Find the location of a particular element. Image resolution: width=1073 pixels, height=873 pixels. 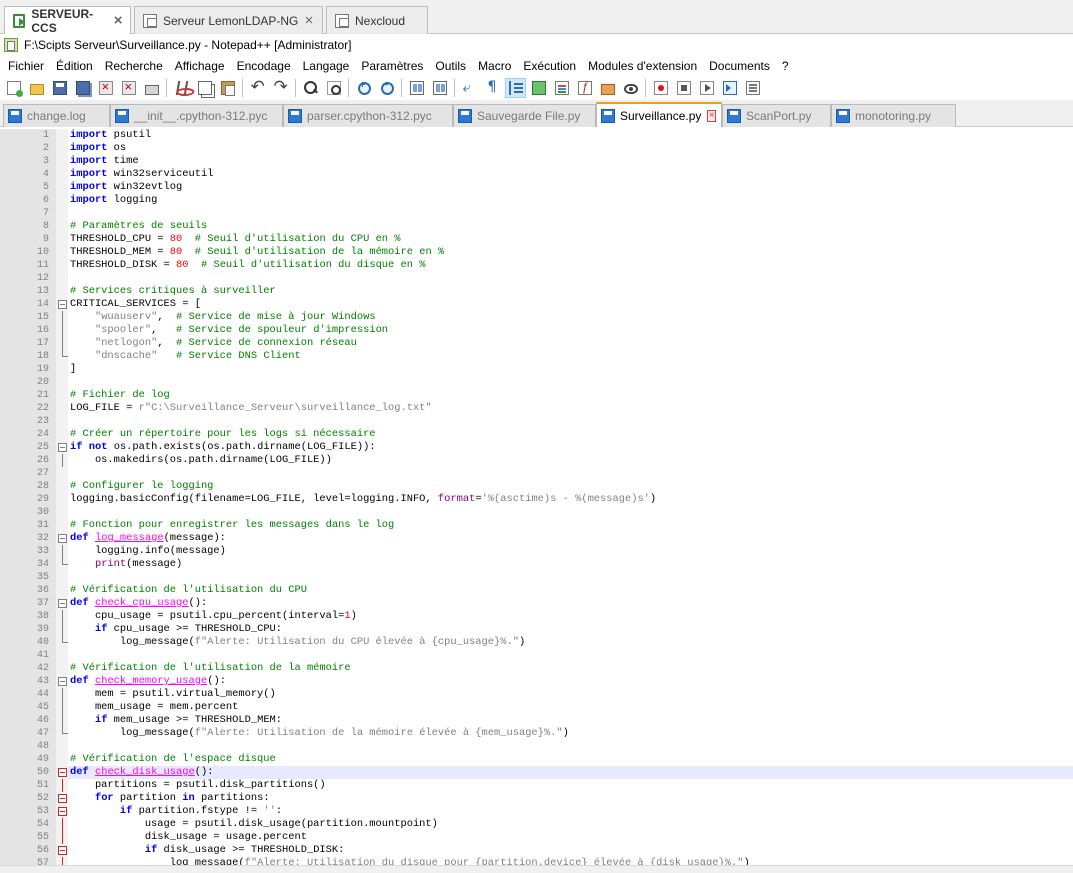

code-line: 13 # Services critiques à surveiller is located at coordinates (536, 291).